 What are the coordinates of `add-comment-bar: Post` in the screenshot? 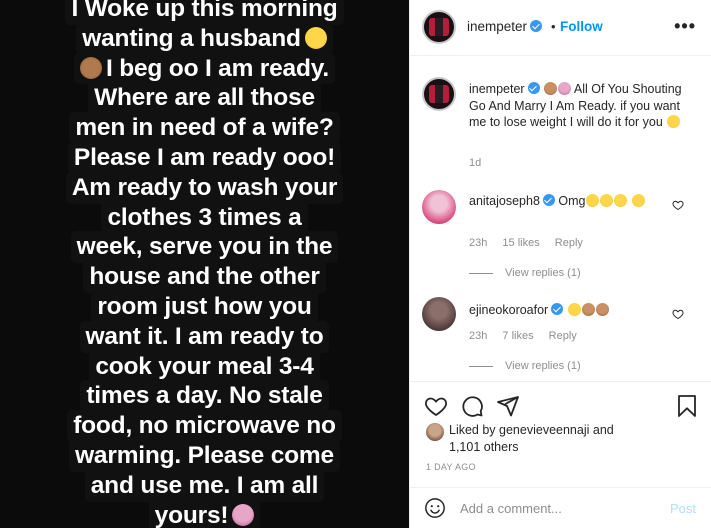 It's located at (560, 507).